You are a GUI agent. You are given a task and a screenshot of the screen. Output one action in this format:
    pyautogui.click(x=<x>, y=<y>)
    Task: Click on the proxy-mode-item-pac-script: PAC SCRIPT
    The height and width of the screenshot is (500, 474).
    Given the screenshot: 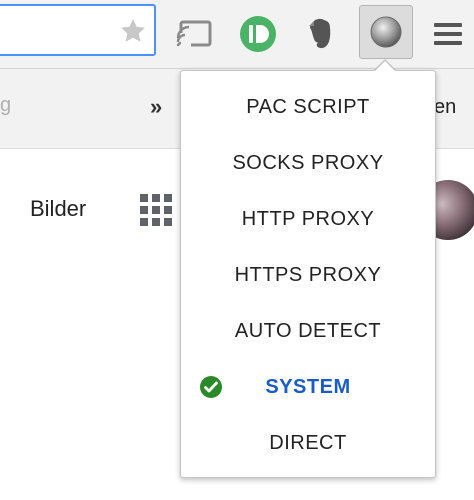 What is the action you would take?
    pyautogui.click(x=308, y=107)
    